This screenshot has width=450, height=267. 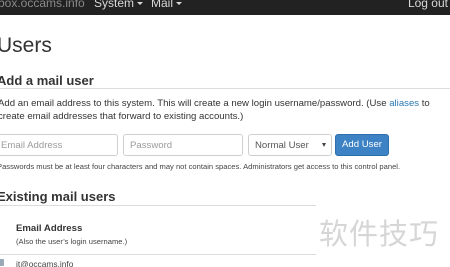 What do you see at coordinates (47, 80) in the screenshot?
I see `add-user-heading: Add a mail user` at bounding box center [47, 80].